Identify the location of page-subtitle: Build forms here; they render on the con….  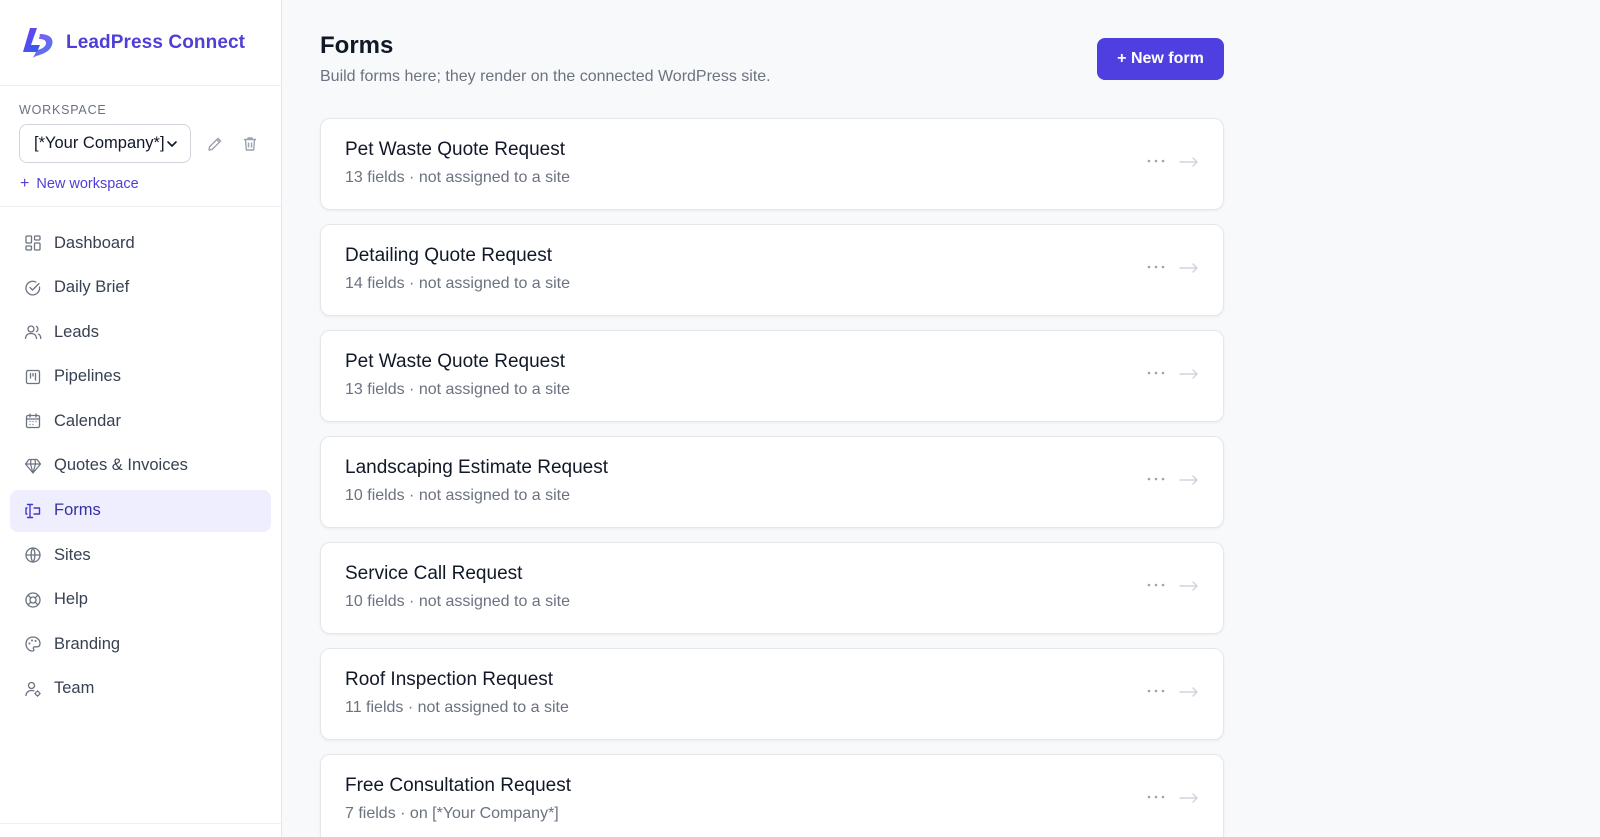
(545, 76).